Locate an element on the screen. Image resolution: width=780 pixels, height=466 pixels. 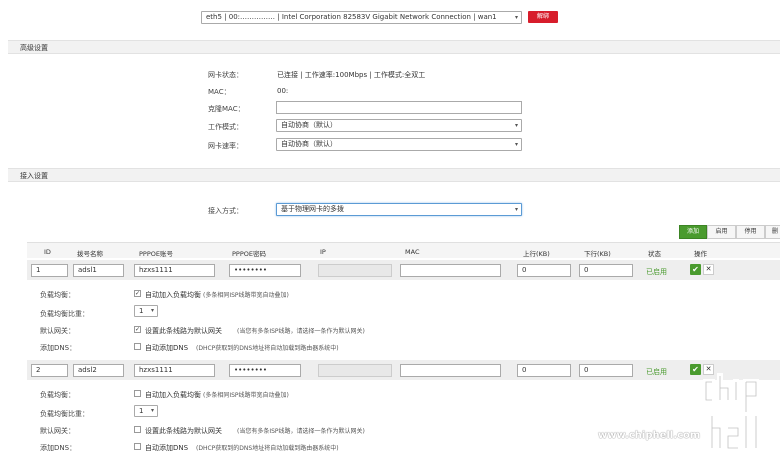
check-icon: ✔ is located at coordinates (695, 269).